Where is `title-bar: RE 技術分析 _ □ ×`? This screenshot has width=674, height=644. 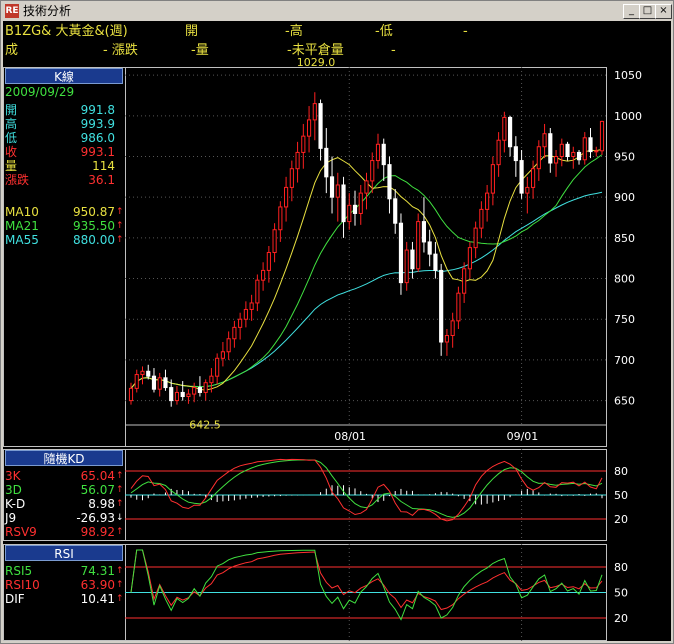 title-bar: RE 技術分析 _ □ × is located at coordinates (337, 11).